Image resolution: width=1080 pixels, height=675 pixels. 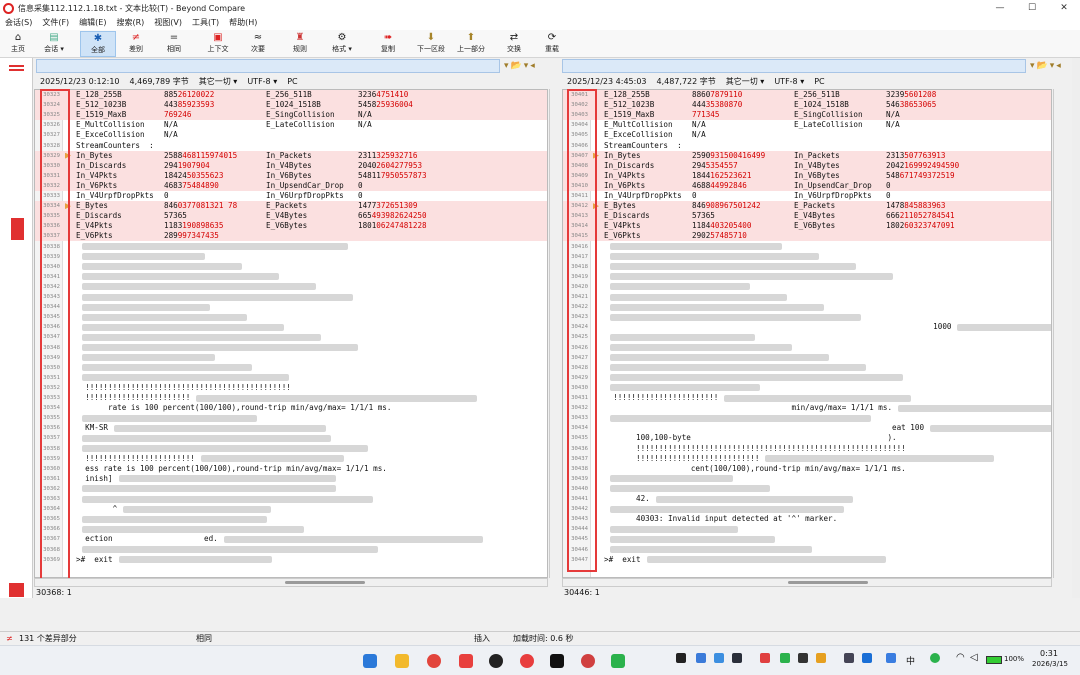 I want to click on text-line: 30363, so click(x=291, y=499).